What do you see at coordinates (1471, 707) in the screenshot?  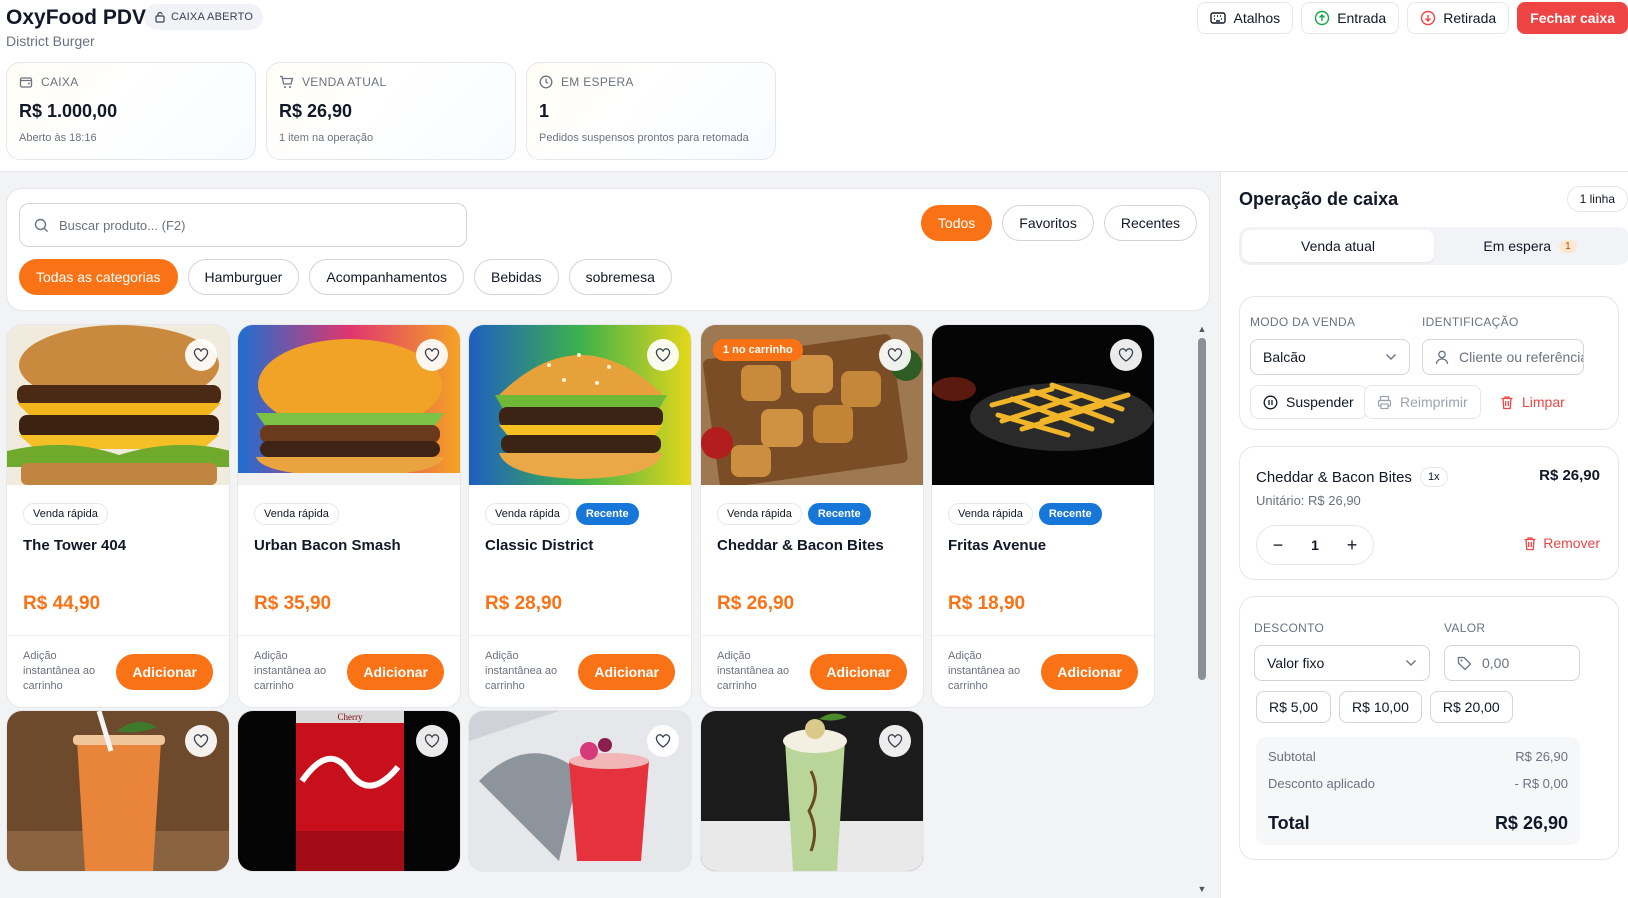 I see `quick-discount-20: R$ 20,00` at bounding box center [1471, 707].